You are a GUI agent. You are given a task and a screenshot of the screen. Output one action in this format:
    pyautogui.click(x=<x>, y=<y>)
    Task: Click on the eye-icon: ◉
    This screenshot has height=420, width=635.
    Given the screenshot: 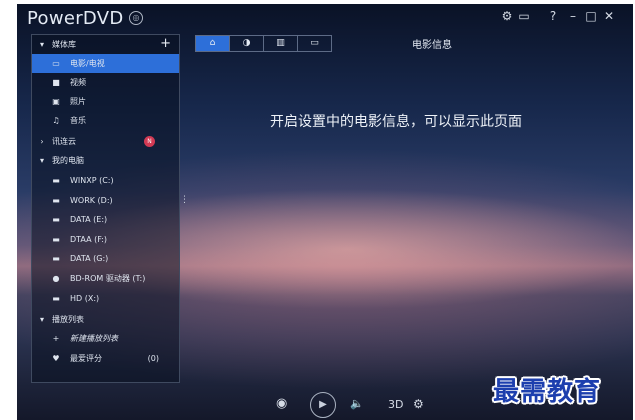 What is the action you would take?
    pyautogui.click(x=281, y=403)
    